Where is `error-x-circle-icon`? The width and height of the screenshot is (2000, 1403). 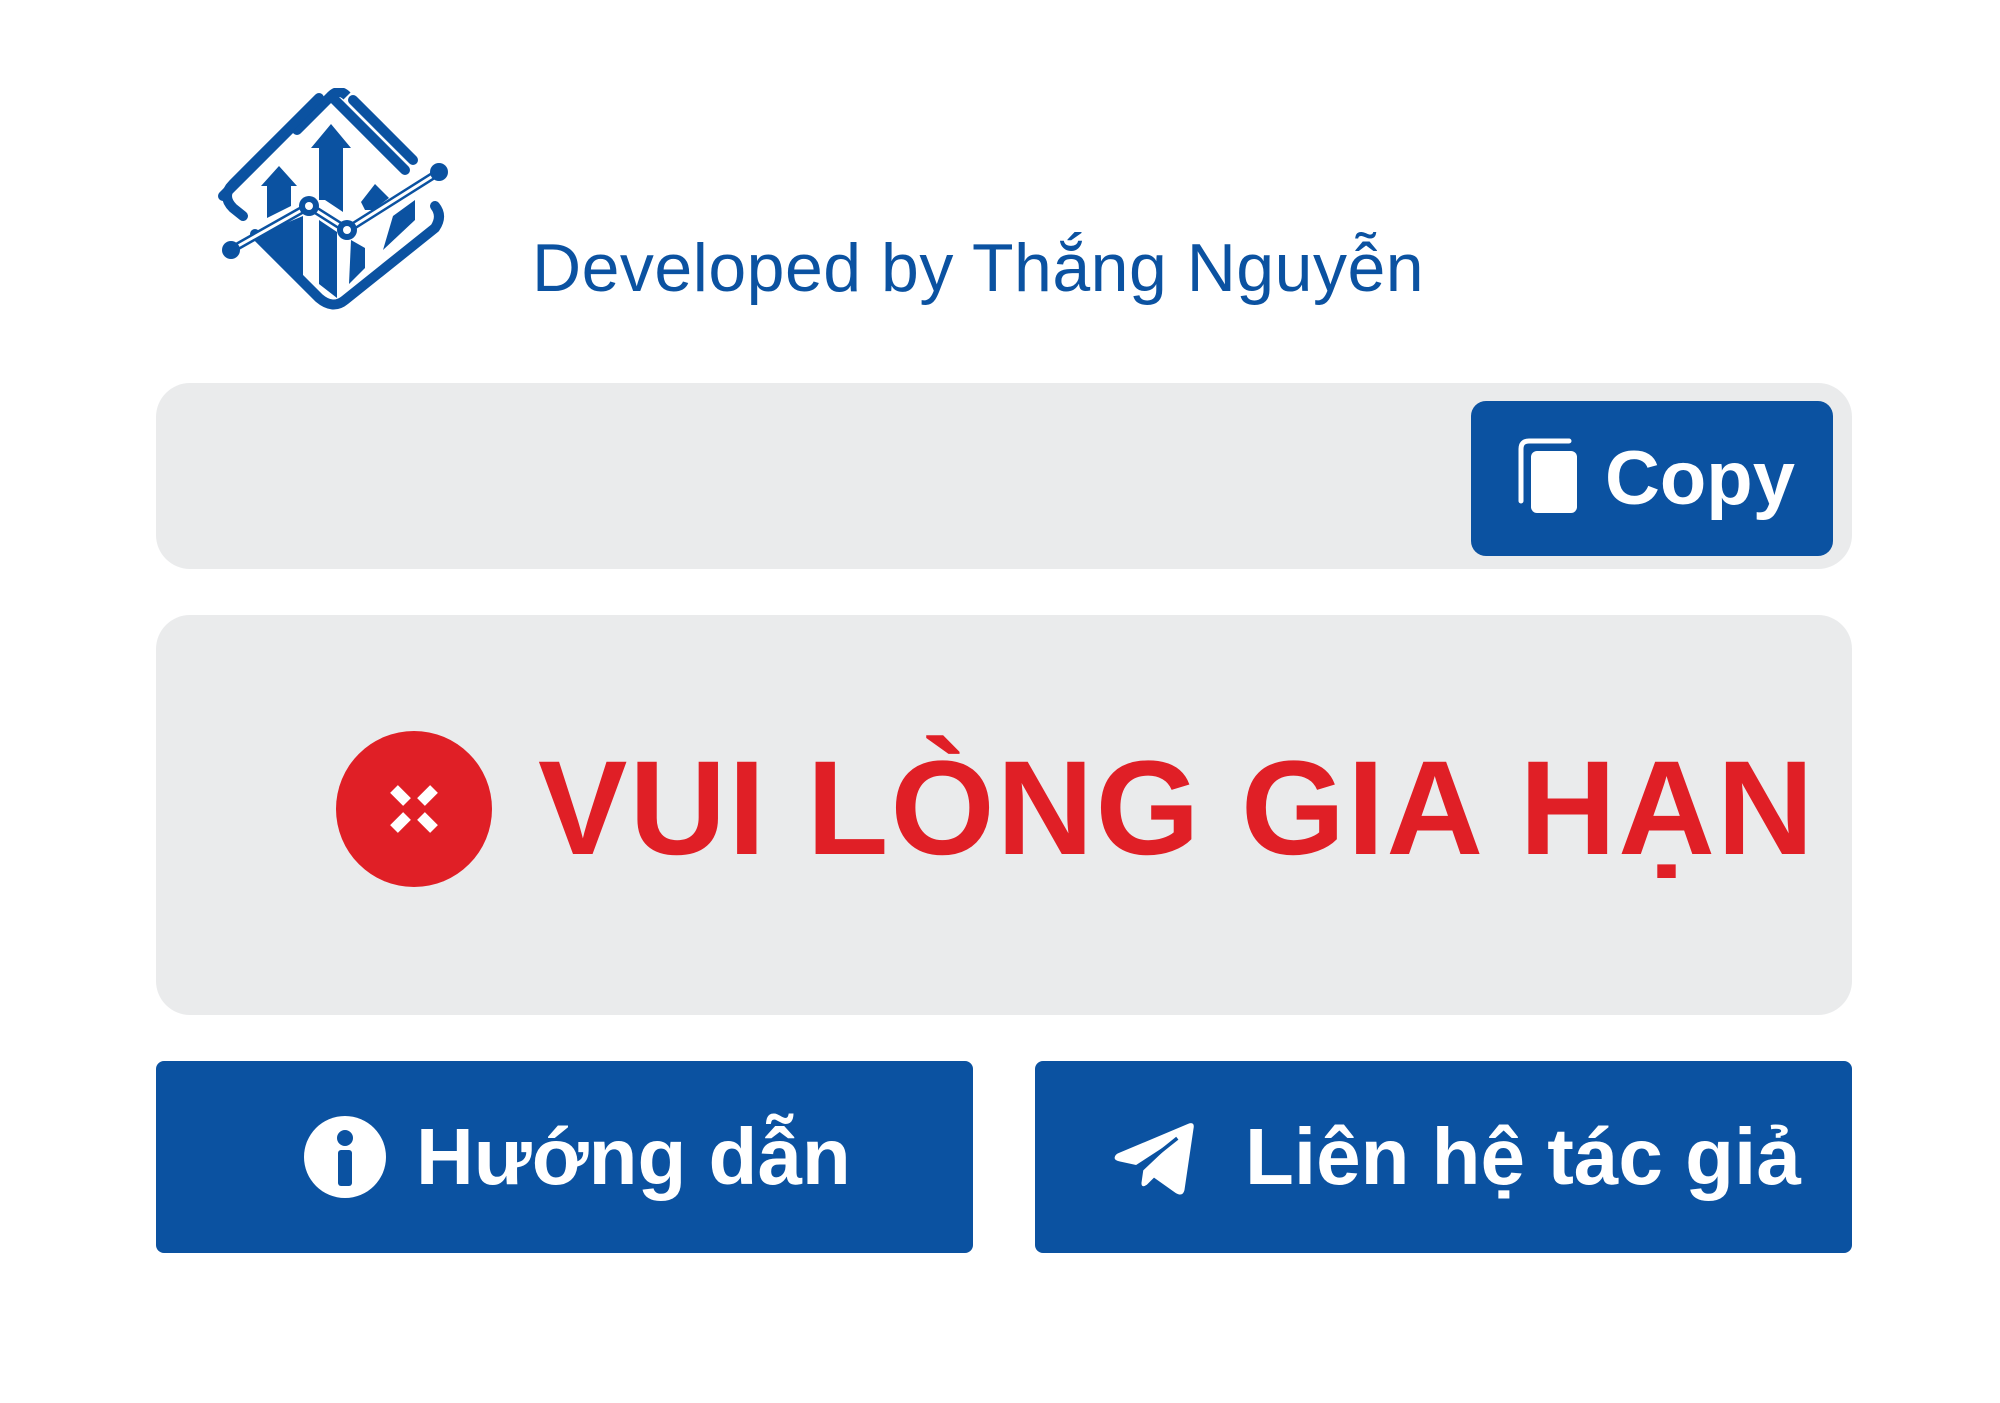
error-x-circle-icon is located at coordinates (414, 809).